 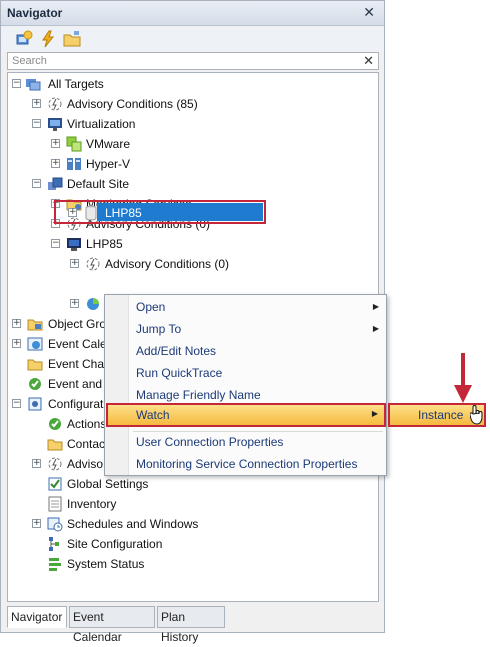 What do you see at coordinates (35, 344) in the screenshot?
I see `calendar-icon` at bounding box center [35, 344].